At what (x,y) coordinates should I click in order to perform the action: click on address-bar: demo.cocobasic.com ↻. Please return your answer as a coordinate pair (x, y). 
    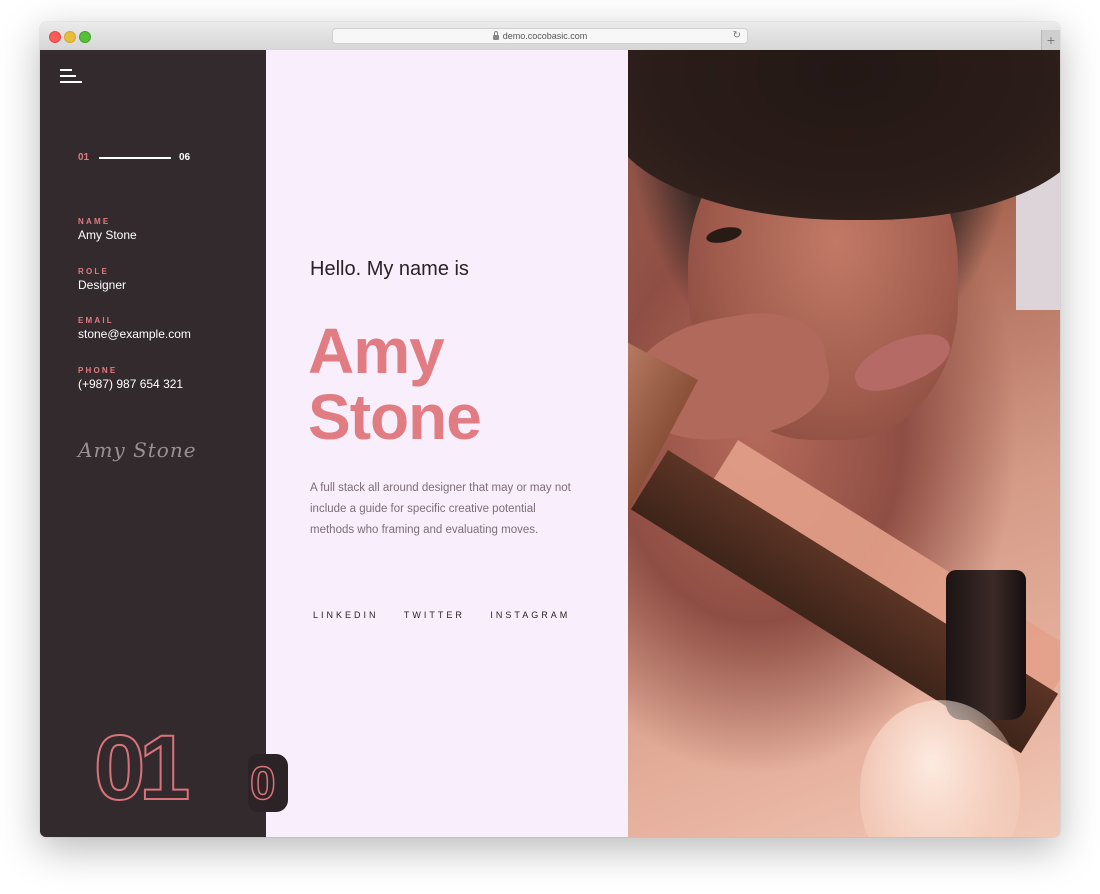
    Looking at the image, I should click on (540, 36).